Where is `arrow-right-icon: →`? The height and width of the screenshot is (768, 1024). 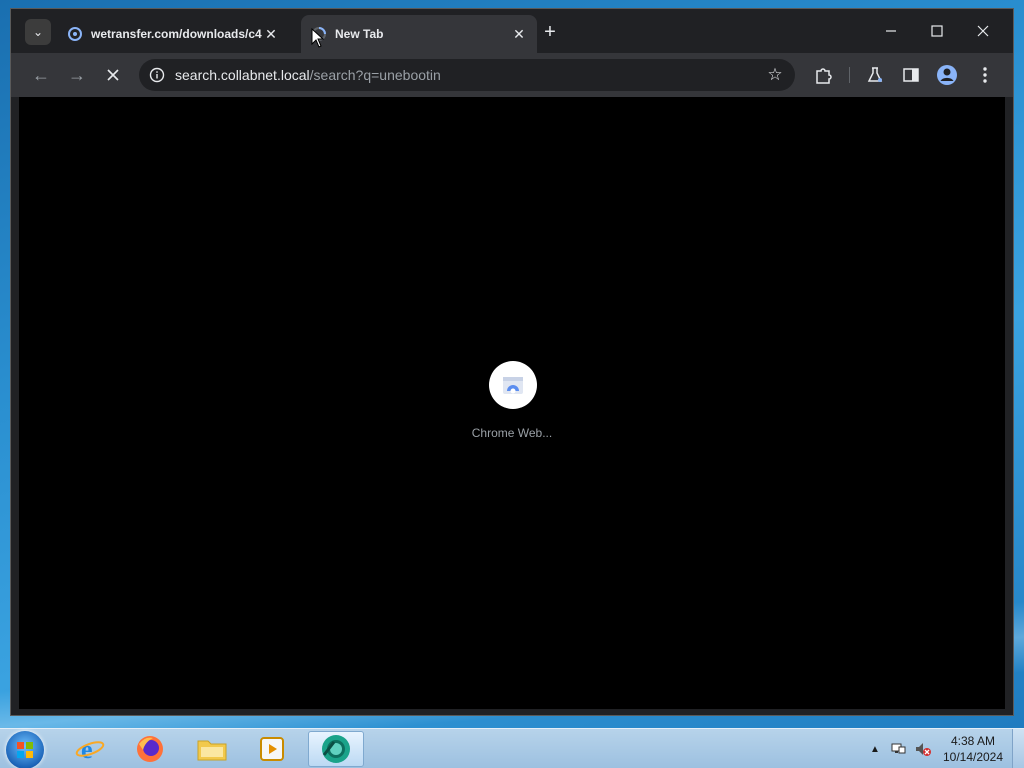
arrow-right-icon: → is located at coordinates (77, 74).